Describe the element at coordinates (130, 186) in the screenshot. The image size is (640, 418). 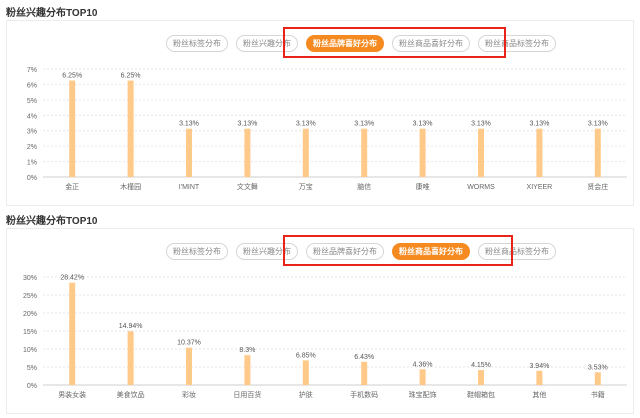
I see `x-tick-label: 木槿园` at that location.